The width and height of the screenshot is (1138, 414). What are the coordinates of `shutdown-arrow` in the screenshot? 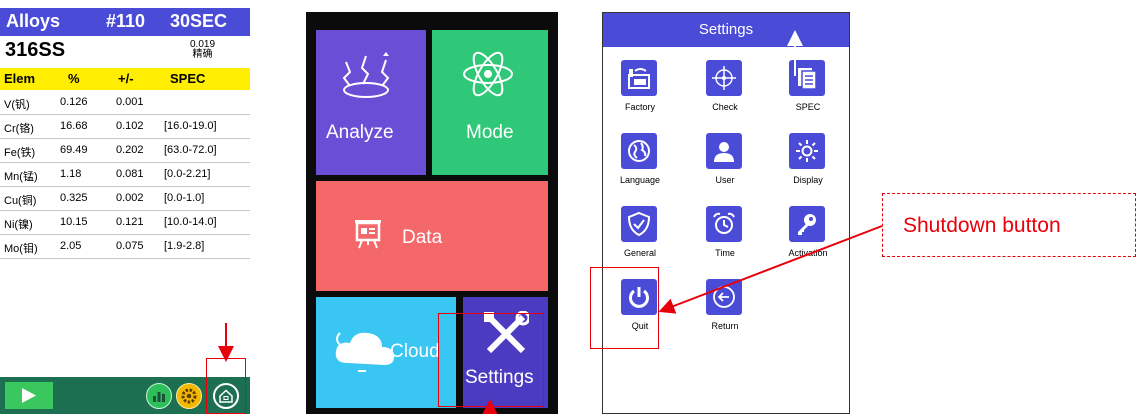 It's located at (770, 269).